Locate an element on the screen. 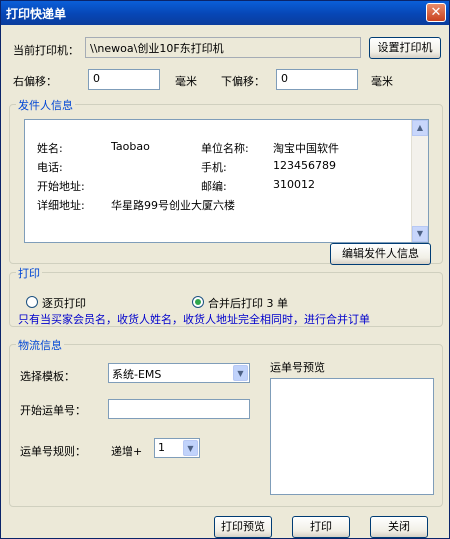  print-merge-radio is located at coordinates (198, 302).